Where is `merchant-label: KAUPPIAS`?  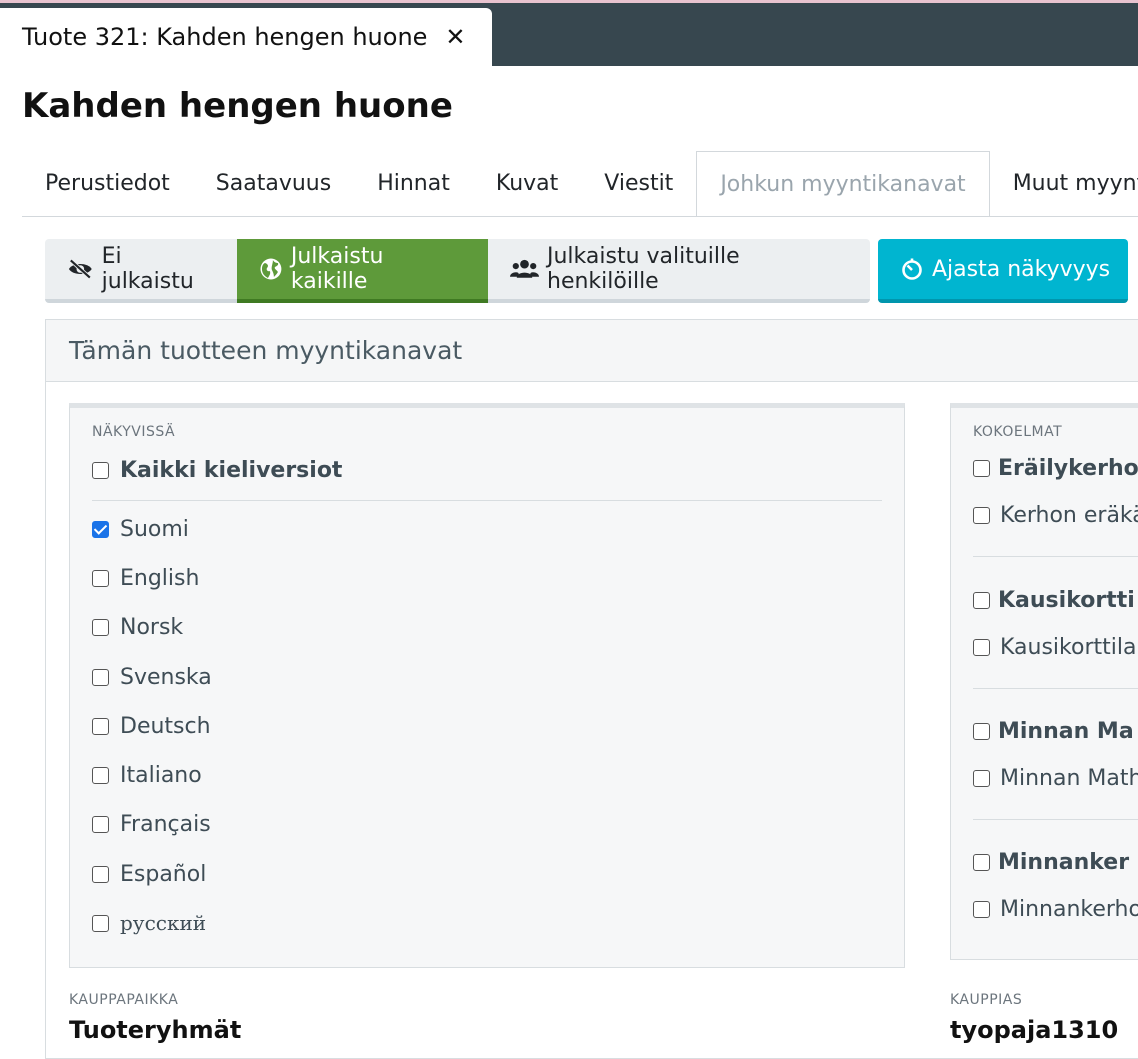
merchant-label: KAUPPIAS is located at coordinates (986, 1000).